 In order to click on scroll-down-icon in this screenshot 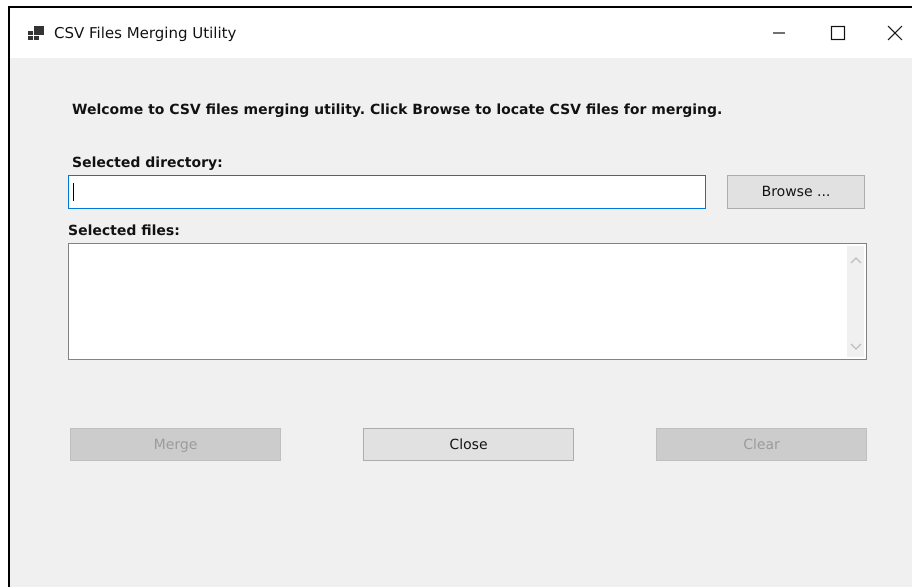, I will do `click(856, 347)`.